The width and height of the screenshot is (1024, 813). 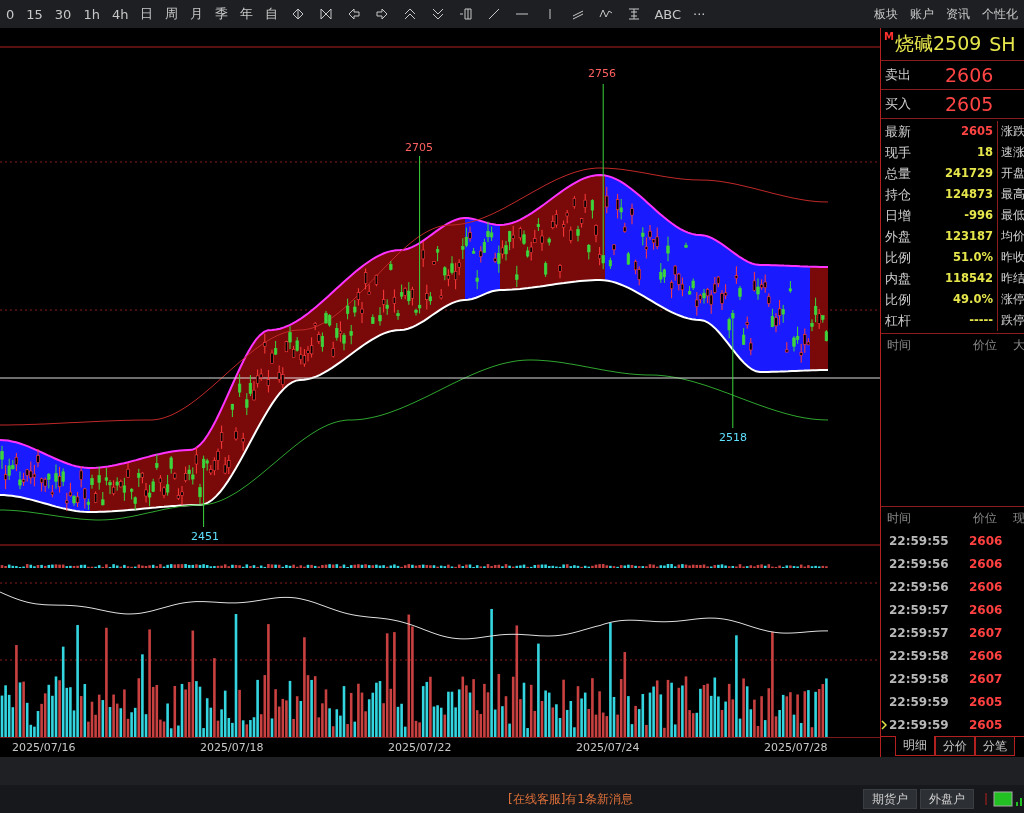 What do you see at coordinates (382, 14) in the screenshot?
I see `arrow-right-icon` at bounding box center [382, 14].